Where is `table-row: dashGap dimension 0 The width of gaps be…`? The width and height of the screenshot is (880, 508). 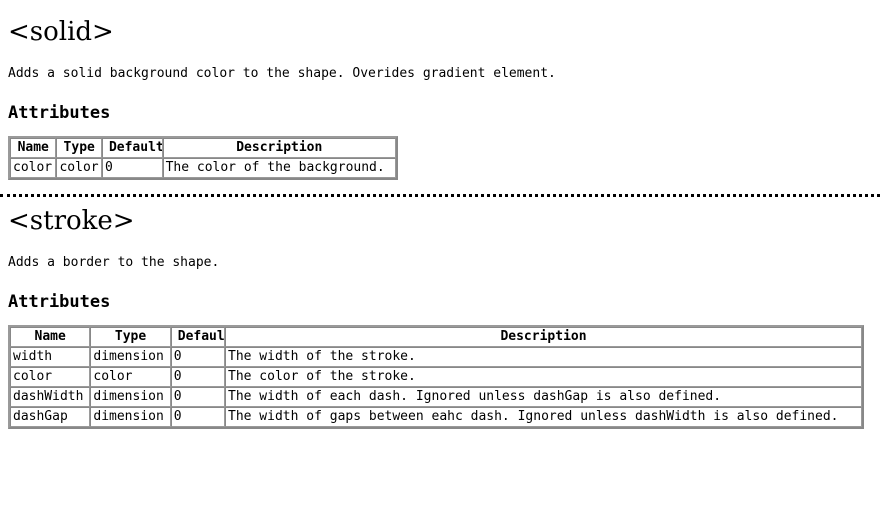
table-row: dashGap dimension 0 The width of gaps be… is located at coordinates (436, 417).